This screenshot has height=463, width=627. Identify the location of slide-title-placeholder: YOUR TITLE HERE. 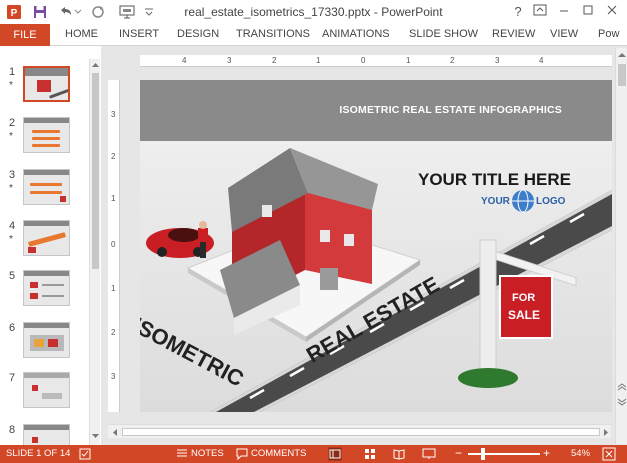
(494, 180).